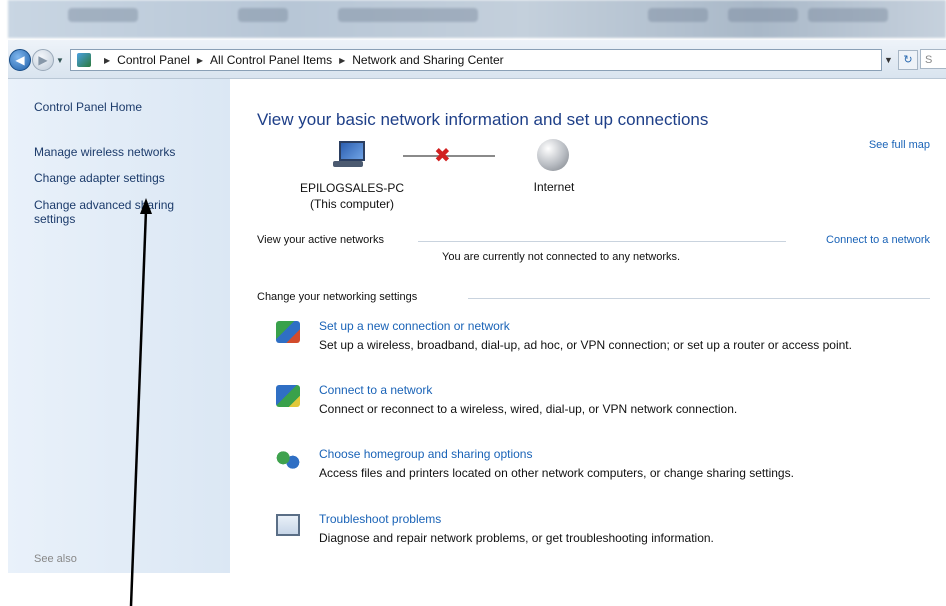 This screenshot has height=606, width=946. I want to click on computer-label: EPILOGSALES-PC (This computer), so click(352, 196).